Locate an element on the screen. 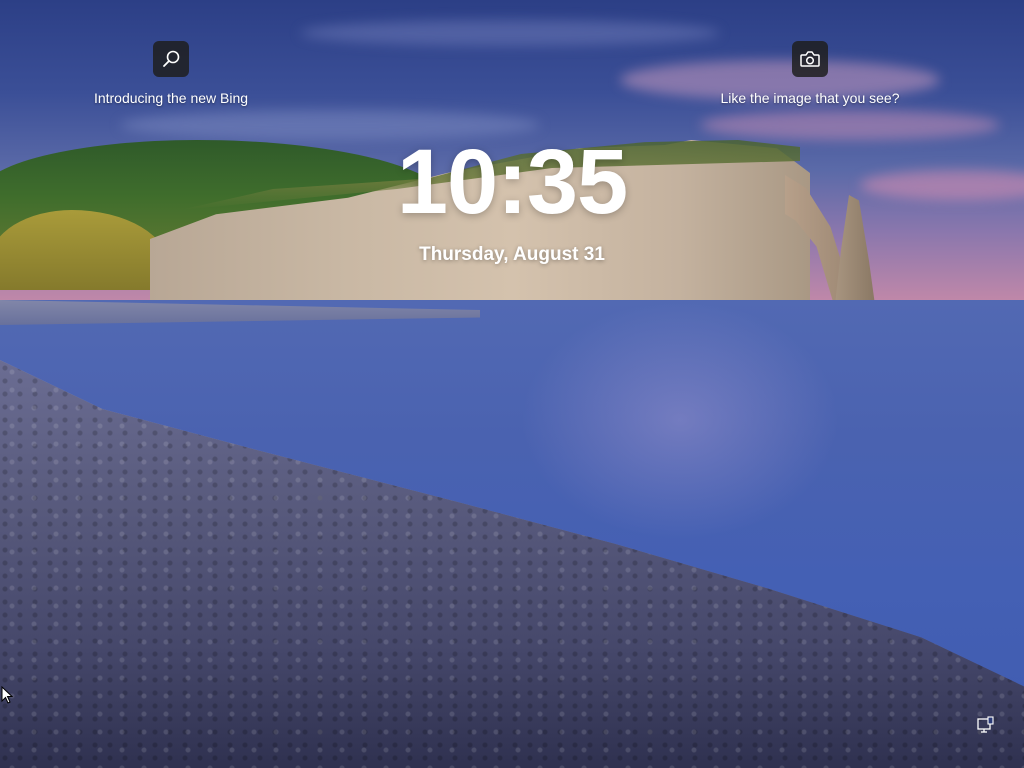 This screenshot has width=1024, height=768. network-icon is located at coordinates (985, 726).